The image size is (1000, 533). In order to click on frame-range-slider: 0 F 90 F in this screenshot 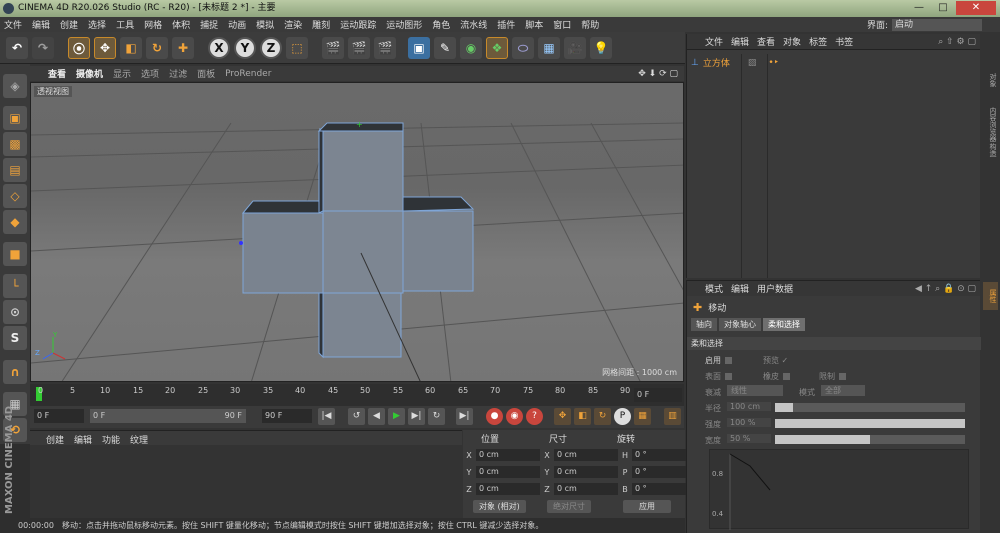, I will do `click(168, 416)`.